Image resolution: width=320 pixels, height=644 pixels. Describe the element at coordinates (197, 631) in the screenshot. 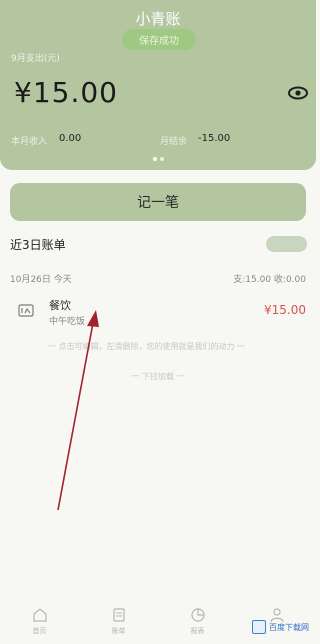

I see `nav-label-report: 报表` at that location.